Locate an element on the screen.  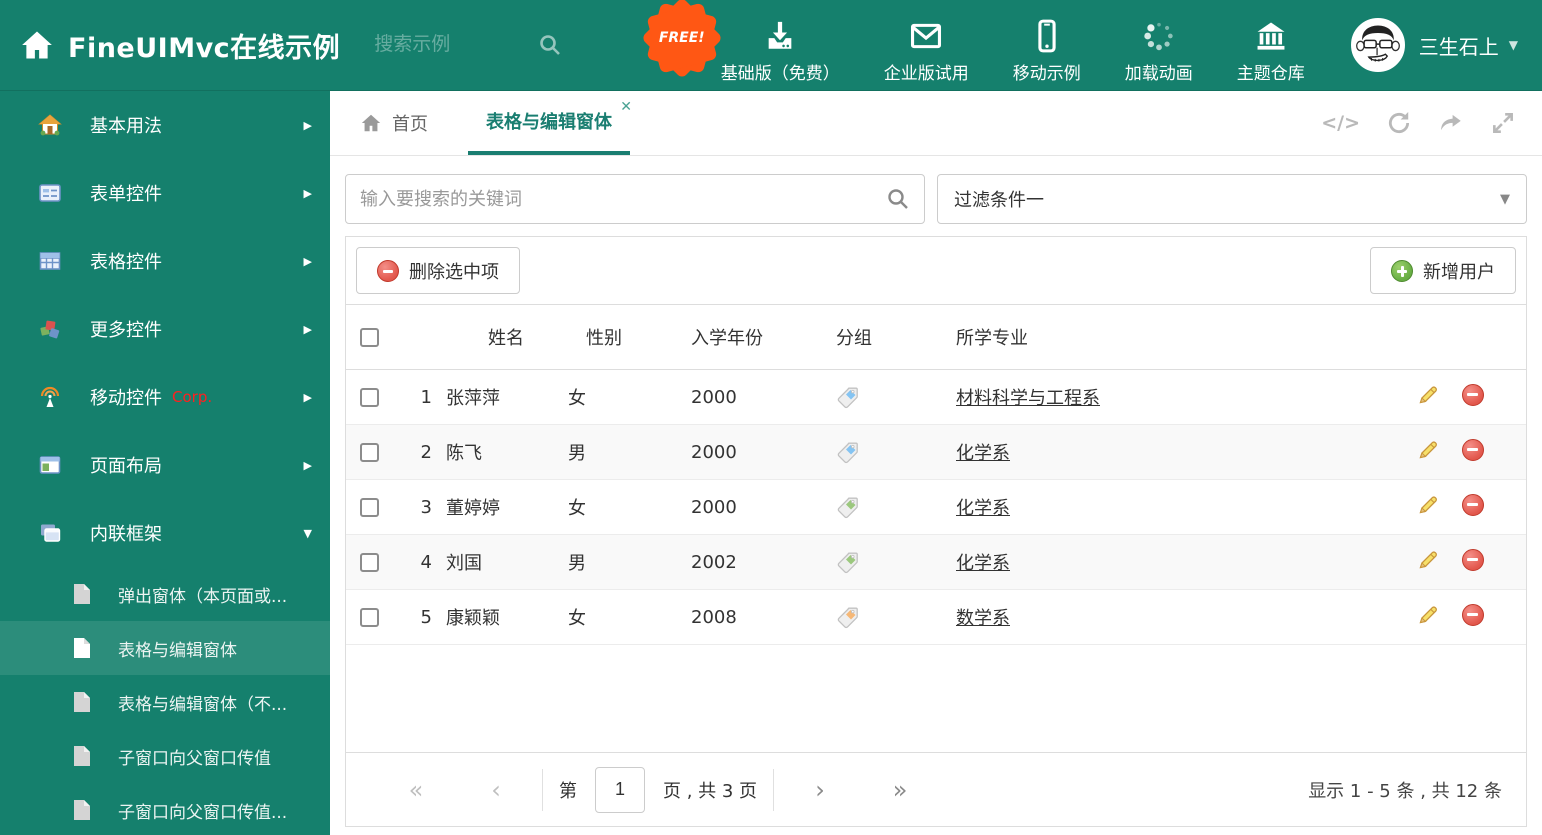
col-header-year: 入学年份 is located at coordinates (763, 337).